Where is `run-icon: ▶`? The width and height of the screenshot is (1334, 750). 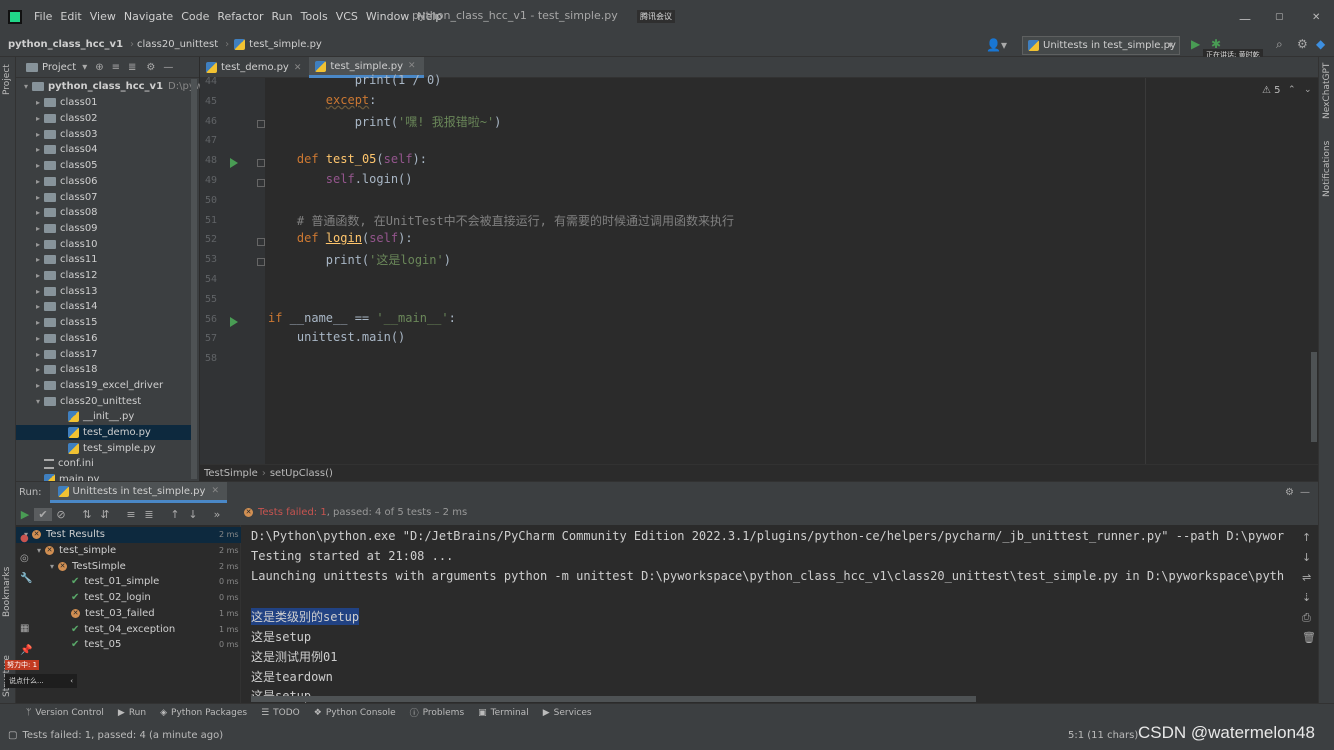
run-icon: ▶ is located at coordinates (1195, 44).